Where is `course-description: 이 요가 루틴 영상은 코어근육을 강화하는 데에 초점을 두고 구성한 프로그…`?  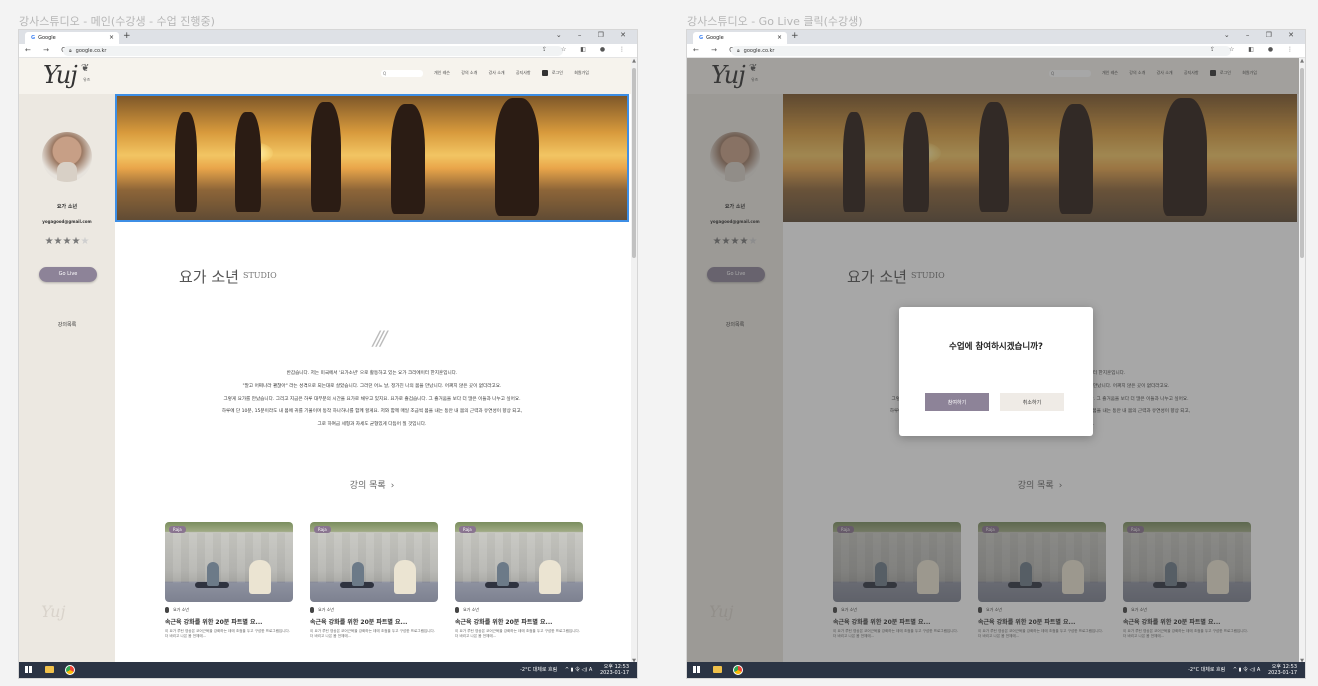
course-description: 이 요가 루틴 영상은 코어근육을 강화하는 데에 초점을 두고 구성한 프로그… is located at coordinates (517, 633).